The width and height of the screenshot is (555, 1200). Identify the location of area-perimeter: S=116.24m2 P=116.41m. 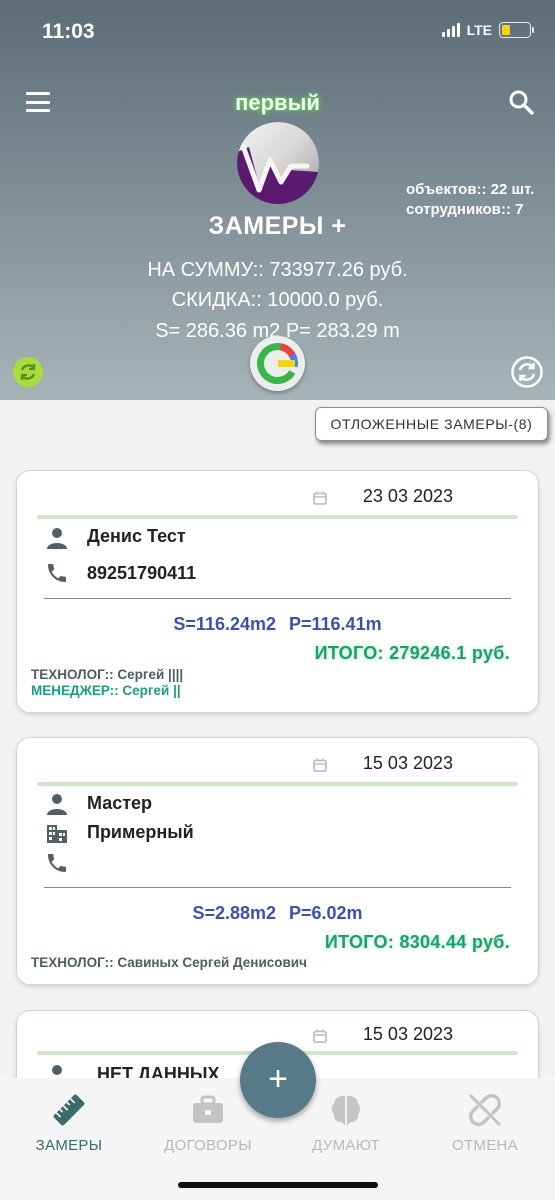
(277, 624).